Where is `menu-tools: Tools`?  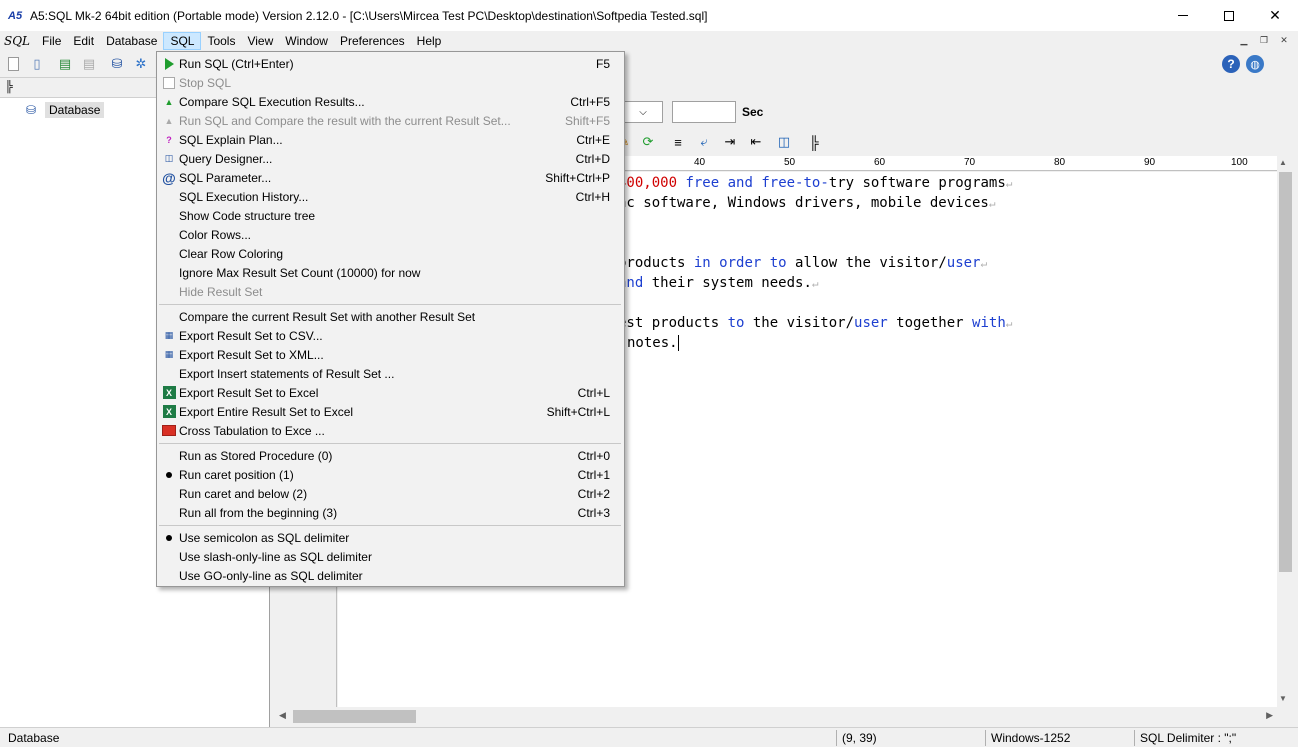 menu-tools: Tools is located at coordinates (221, 41).